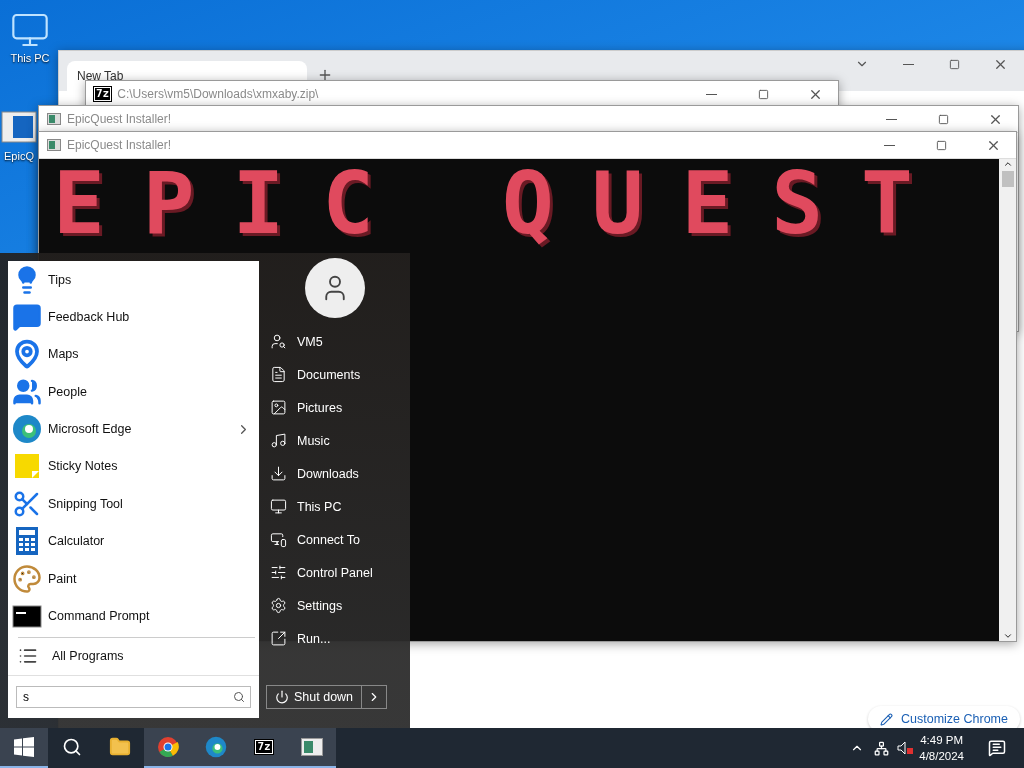  What do you see at coordinates (133, 616) in the screenshot?
I see `program-item: Command Prompt` at bounding box center [133, 616].